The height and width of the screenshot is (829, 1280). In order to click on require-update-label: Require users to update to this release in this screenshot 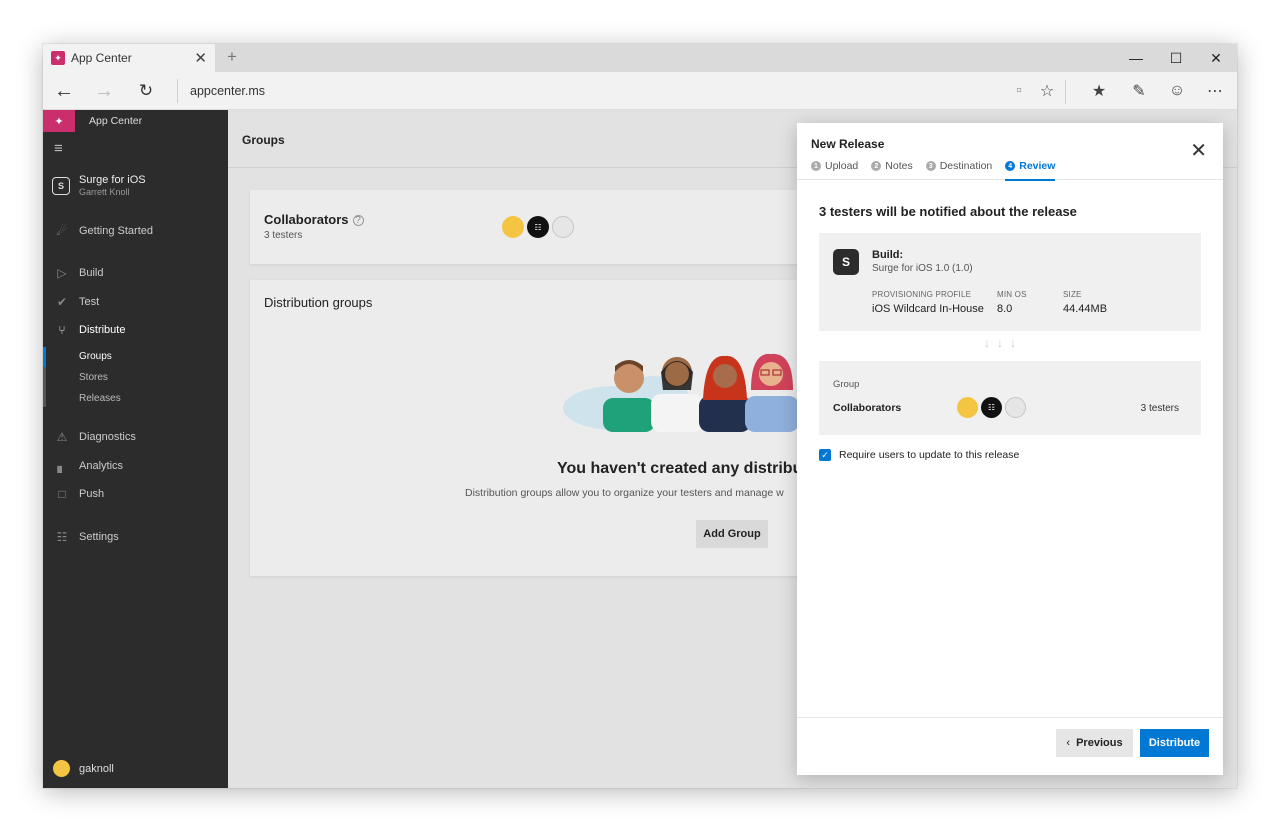, I will do `click(929, 455)`.